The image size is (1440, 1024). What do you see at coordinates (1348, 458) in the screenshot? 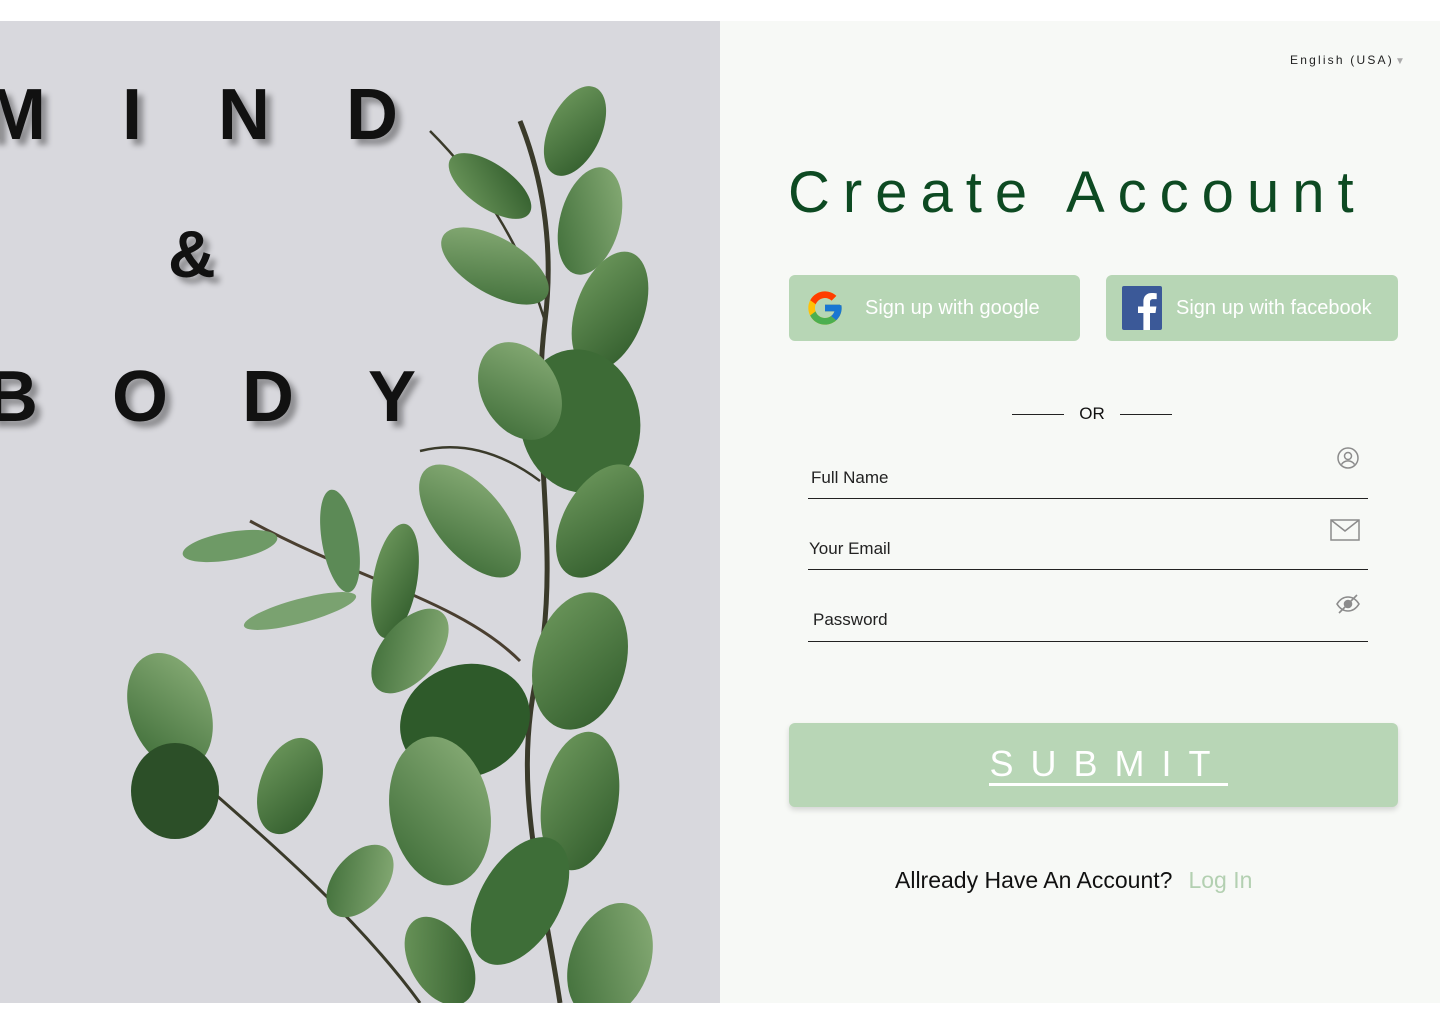
I see `user-circle-icon` at bounding box center [1348, 458].